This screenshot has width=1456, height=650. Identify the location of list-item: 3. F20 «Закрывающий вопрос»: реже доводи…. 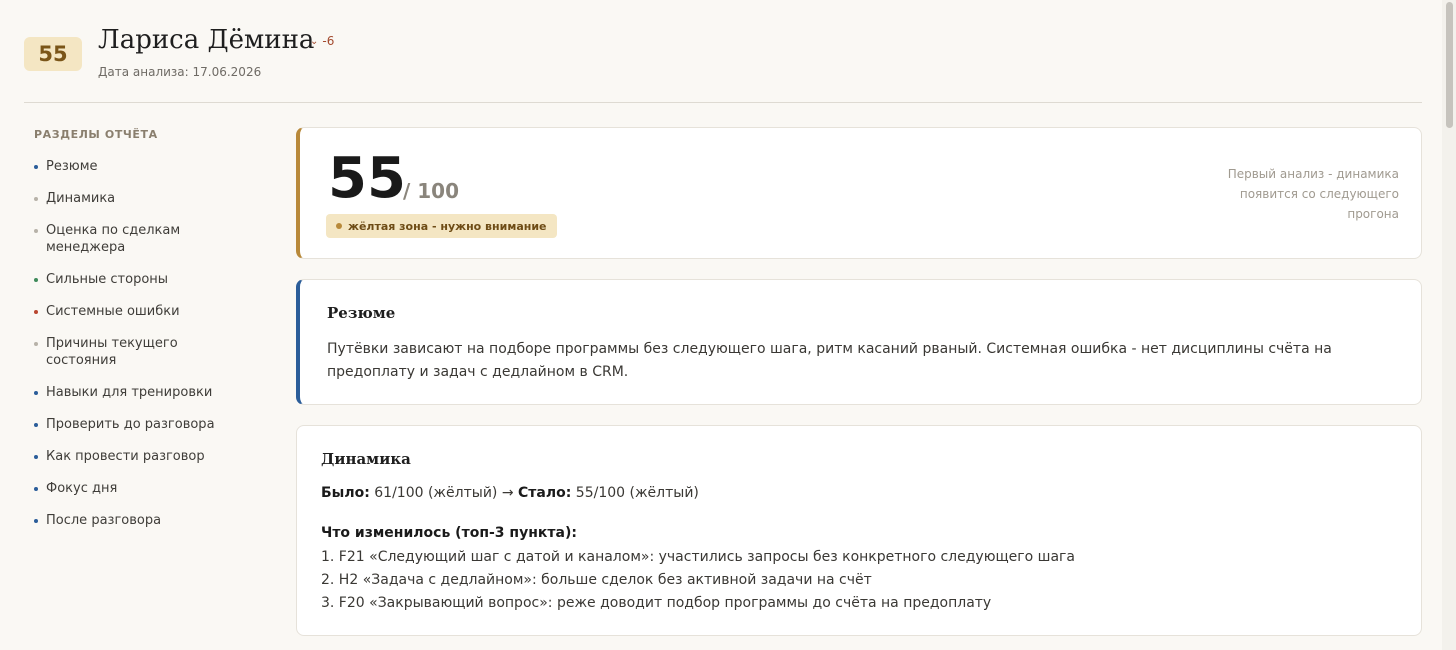
(656, 603).